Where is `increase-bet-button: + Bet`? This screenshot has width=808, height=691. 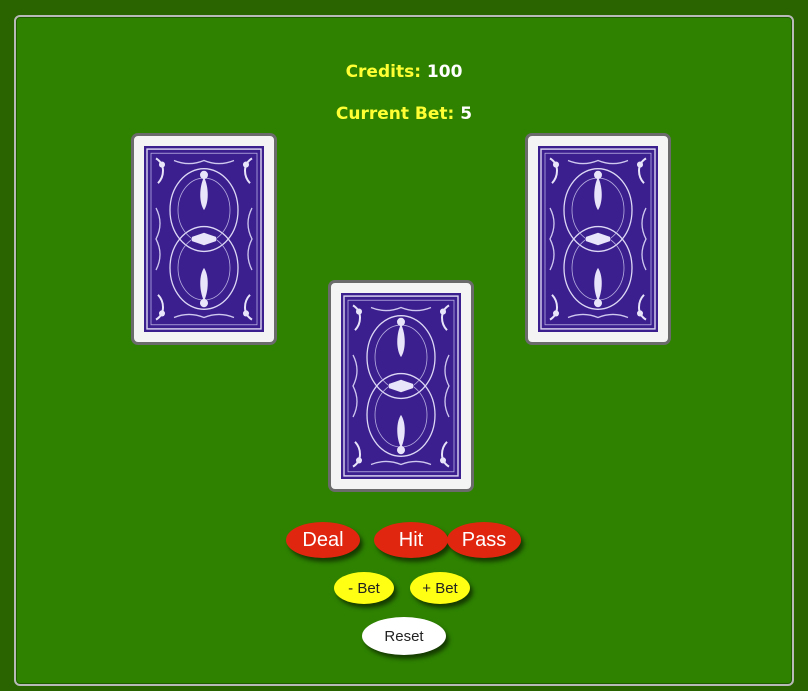 increase-bet-button: + Bet is located at coordinates (440, 588).